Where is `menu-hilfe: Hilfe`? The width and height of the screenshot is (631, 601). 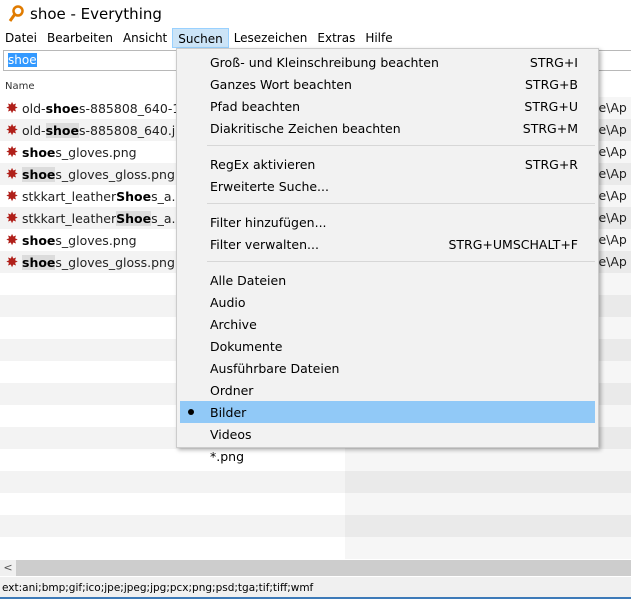
menu-hilfe: Hilfe is located at coordinates (378, 38).